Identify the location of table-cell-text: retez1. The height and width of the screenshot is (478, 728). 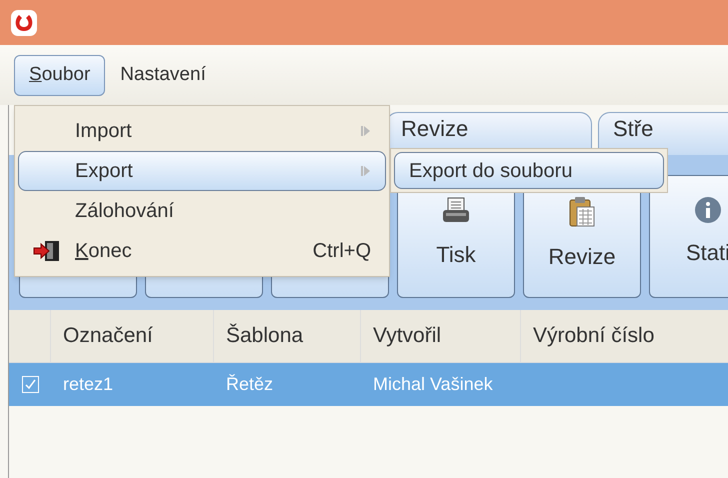
(88, 384).